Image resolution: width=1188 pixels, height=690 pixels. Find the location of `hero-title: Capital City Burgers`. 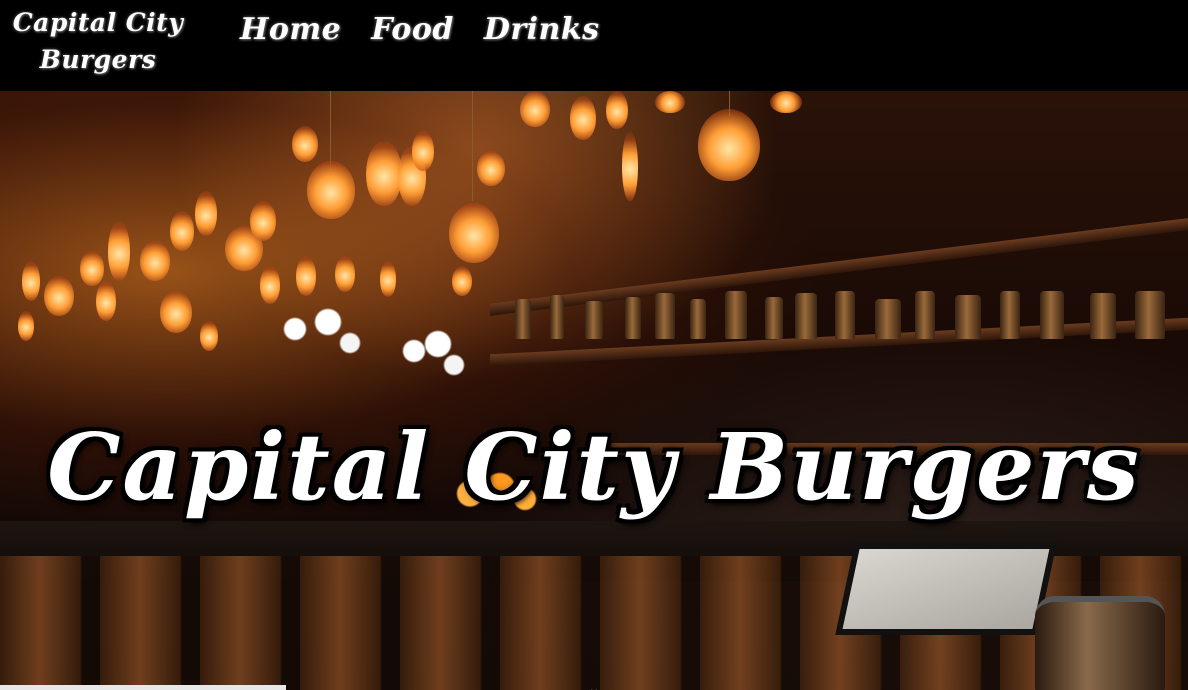

hero-title: Capital City Burgers is located at coordinates (594, 466).